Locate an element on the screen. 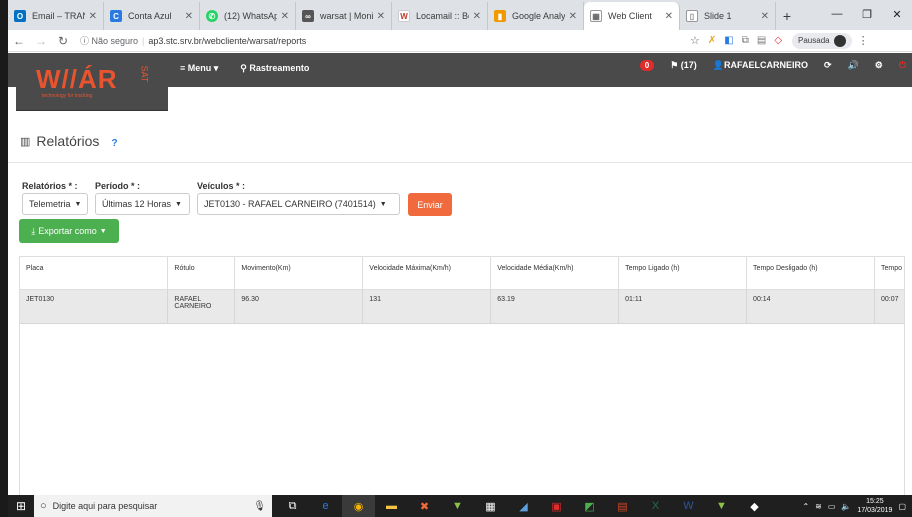 This screenshot has width=912, height=517. tab-label: Email – TRANS is located at coordinates (58, 16).